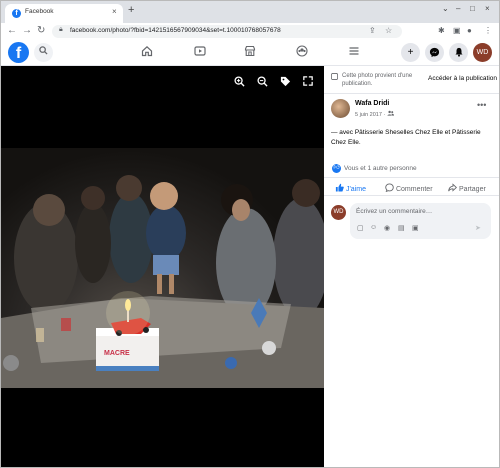  I want to click on menu-icon, so click(354, 52).